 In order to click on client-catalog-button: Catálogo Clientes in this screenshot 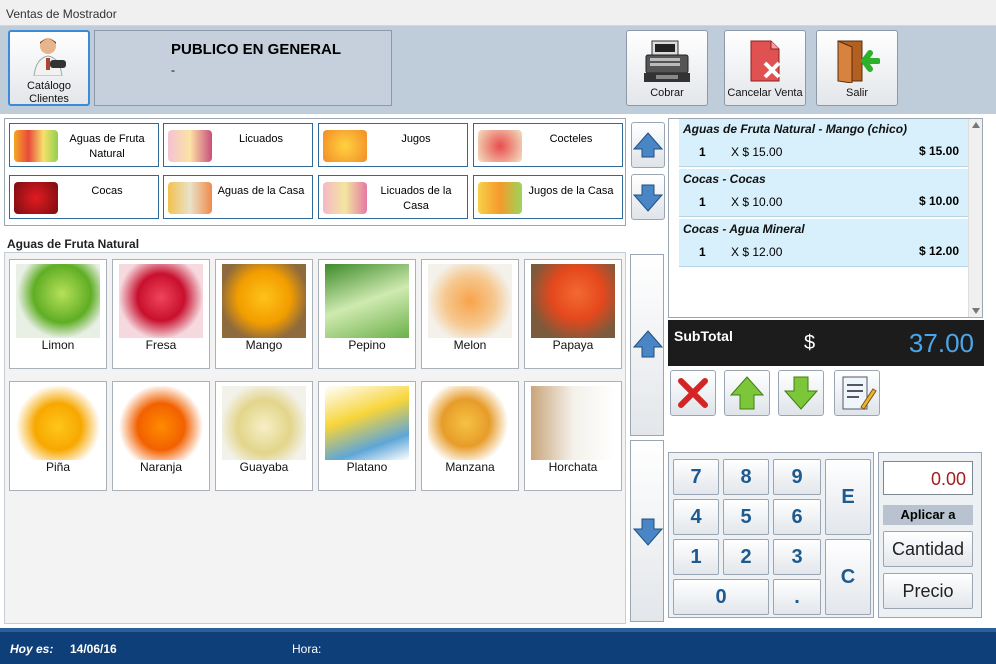, I will do `click(49, 68)`.